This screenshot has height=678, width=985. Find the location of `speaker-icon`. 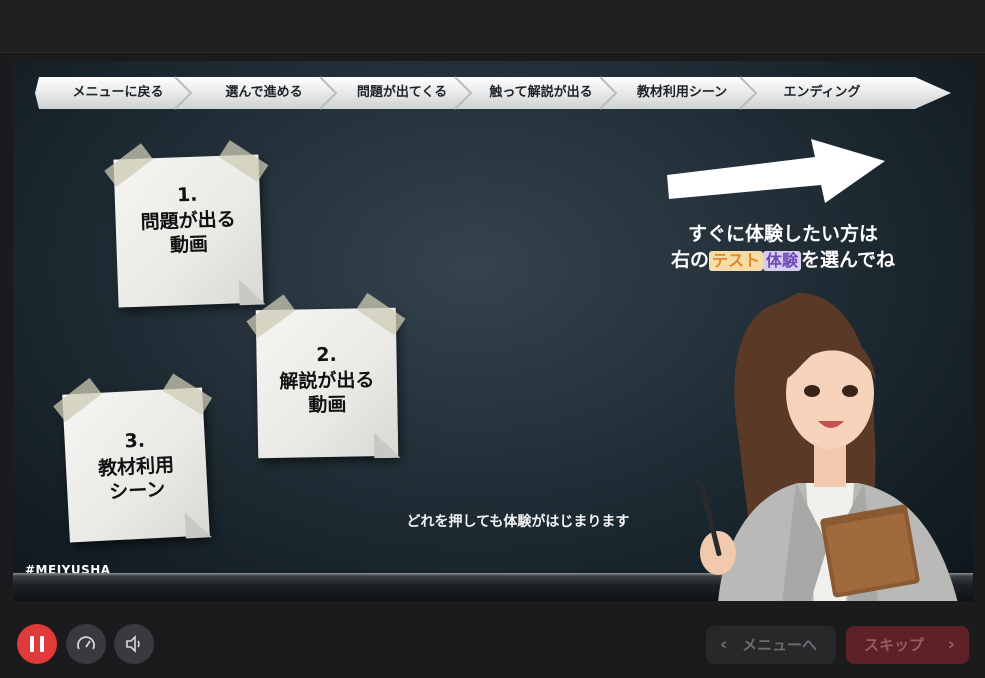

speaker-icon is located at coordinates (133, 644).